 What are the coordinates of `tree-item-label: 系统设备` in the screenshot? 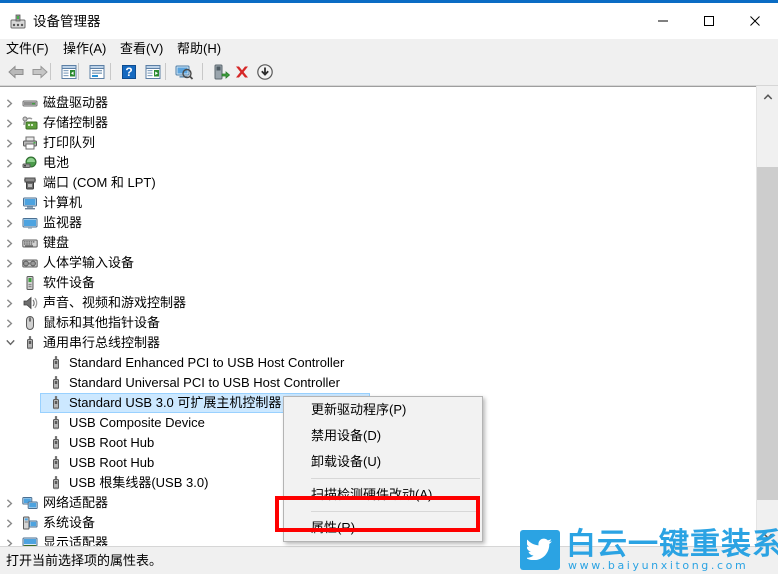 It's located at (69, 522).